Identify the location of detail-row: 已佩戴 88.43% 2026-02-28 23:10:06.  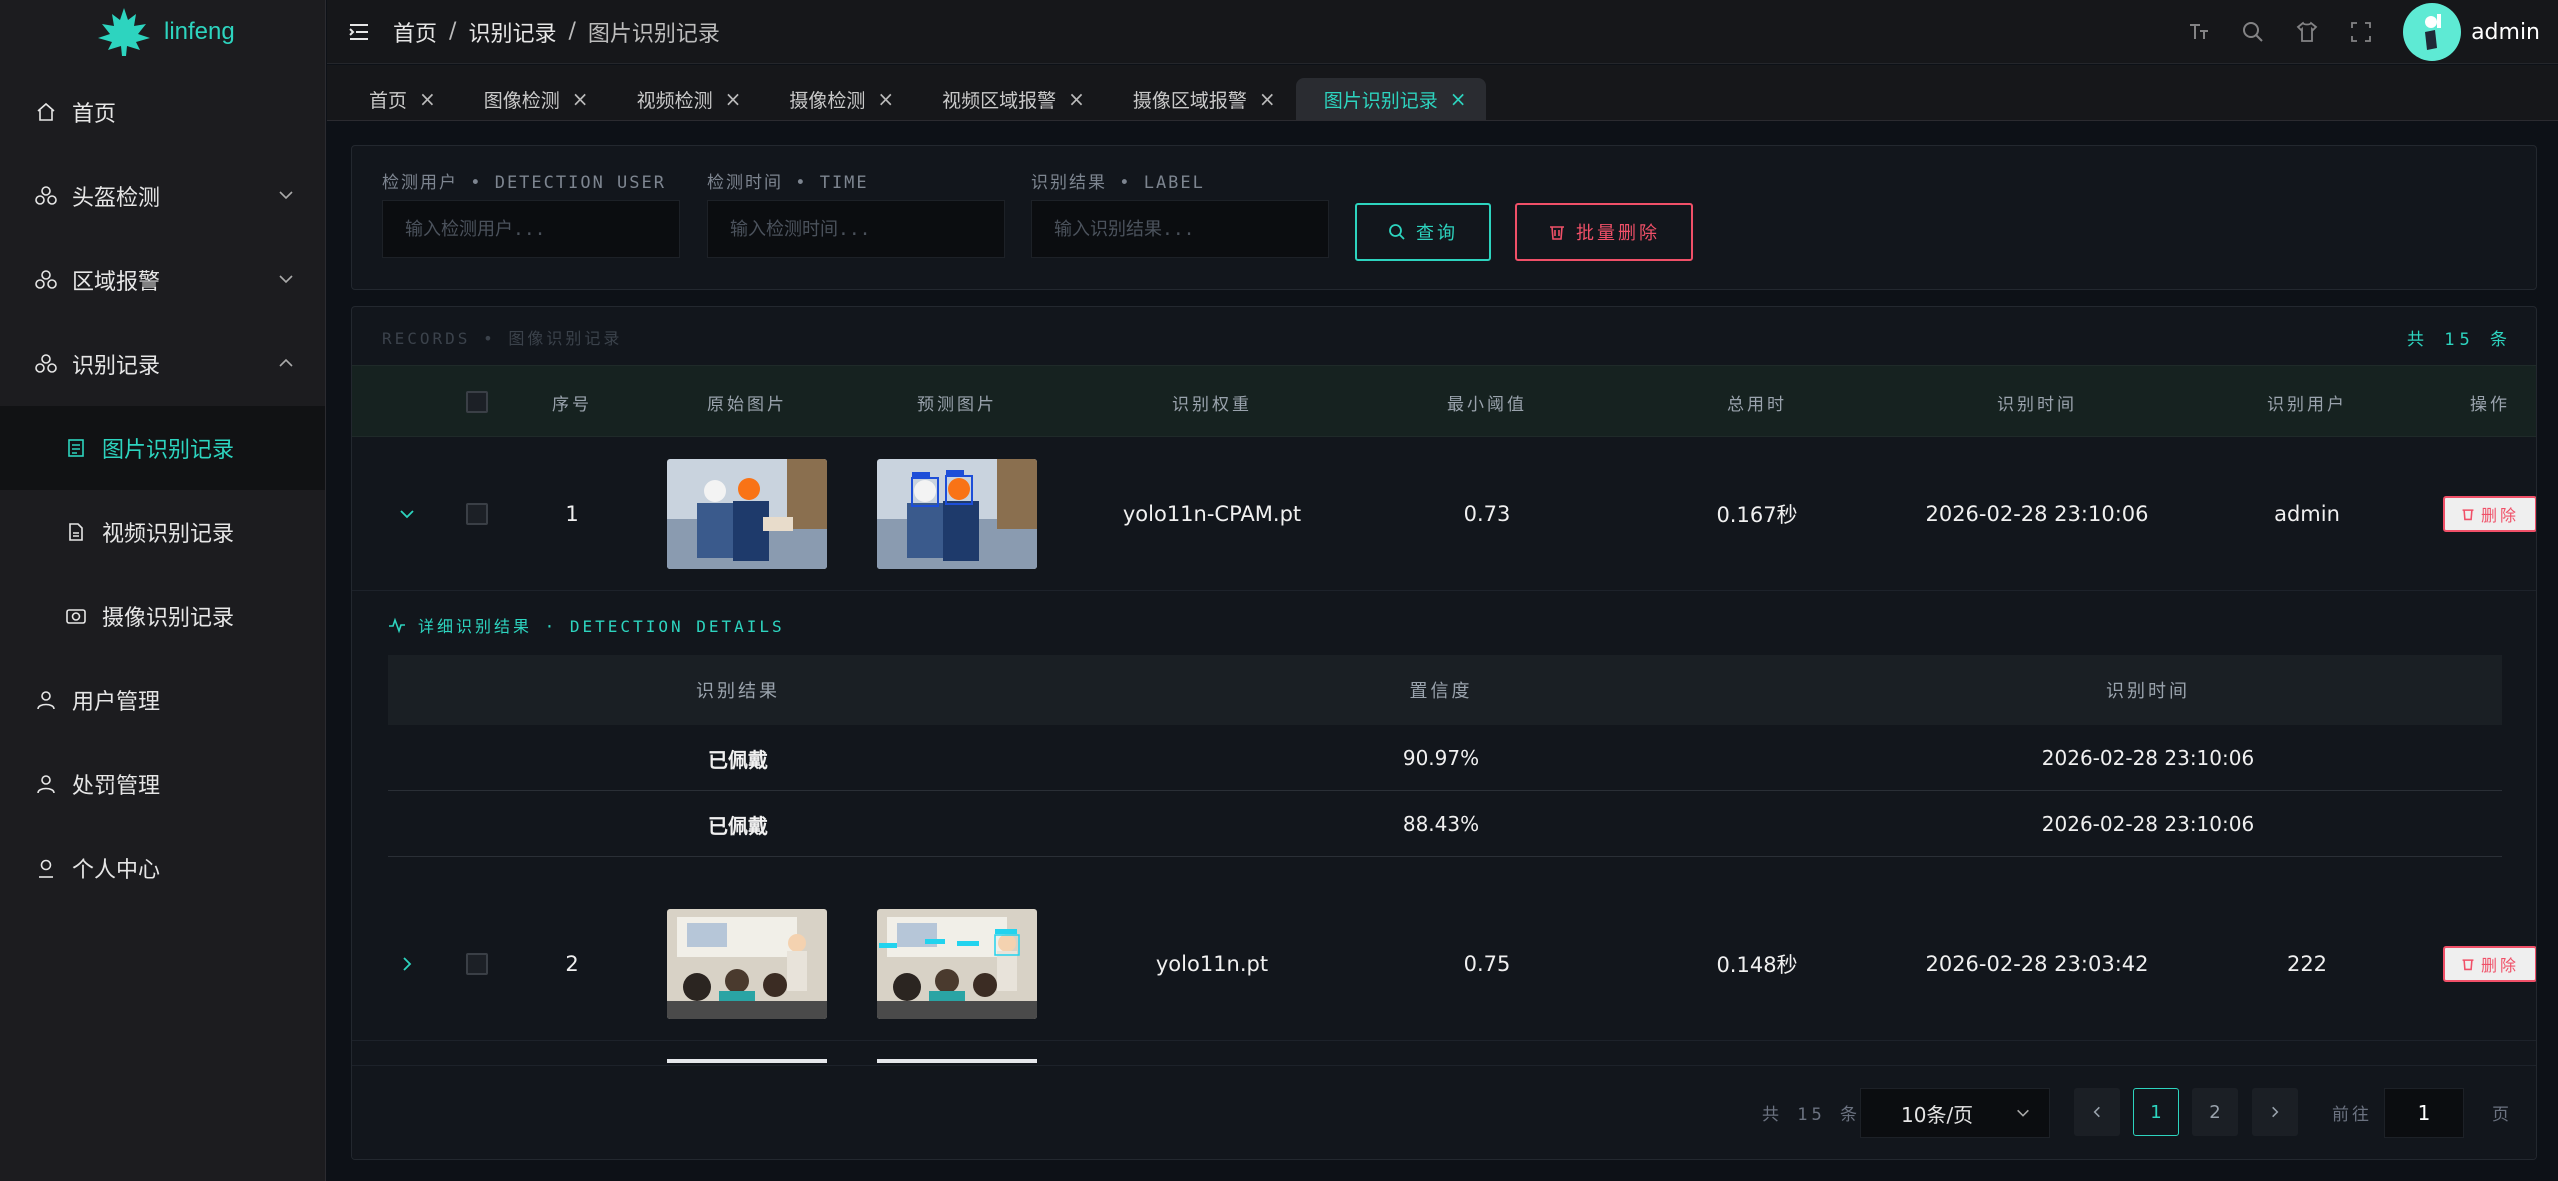
(1445, 824).